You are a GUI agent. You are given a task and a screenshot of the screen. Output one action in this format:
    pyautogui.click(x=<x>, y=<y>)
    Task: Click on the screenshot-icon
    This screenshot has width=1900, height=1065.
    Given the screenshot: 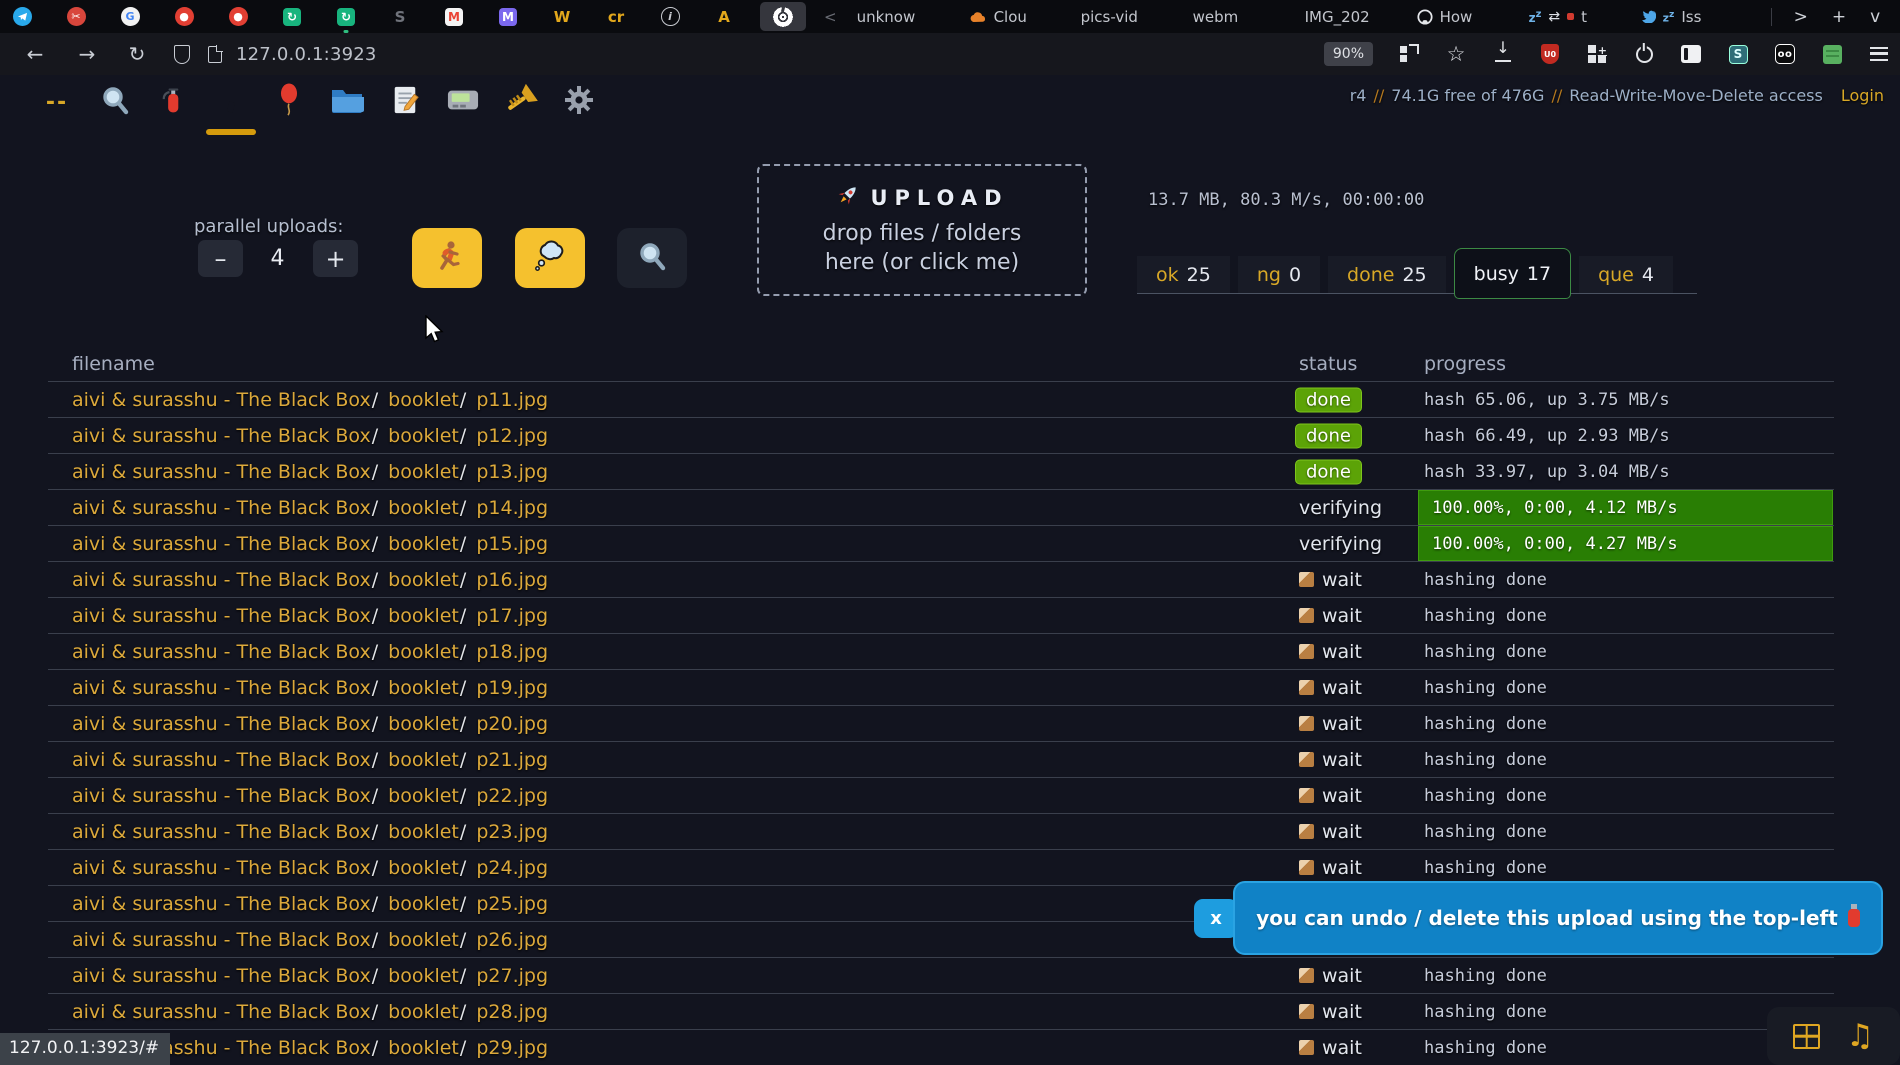 What is the action you would take?
    pyautogui.click(x=1409, y=54)
    